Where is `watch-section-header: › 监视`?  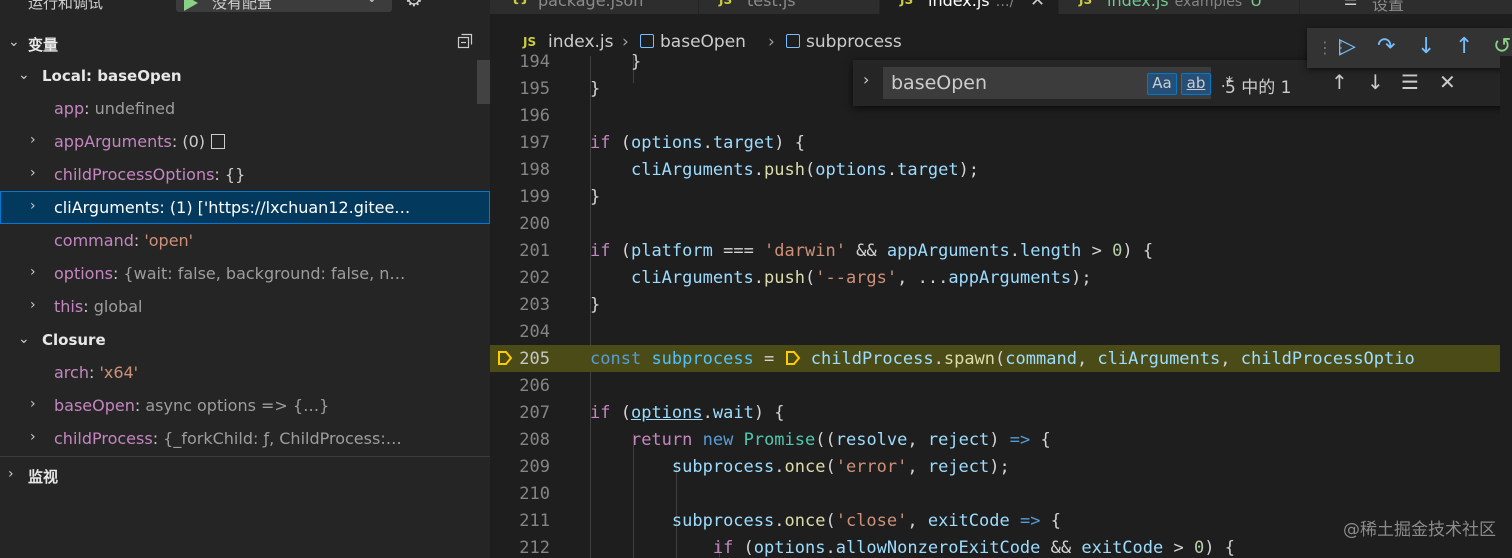
watch-section-header: › 监视 is located at coordinates (245, 475).